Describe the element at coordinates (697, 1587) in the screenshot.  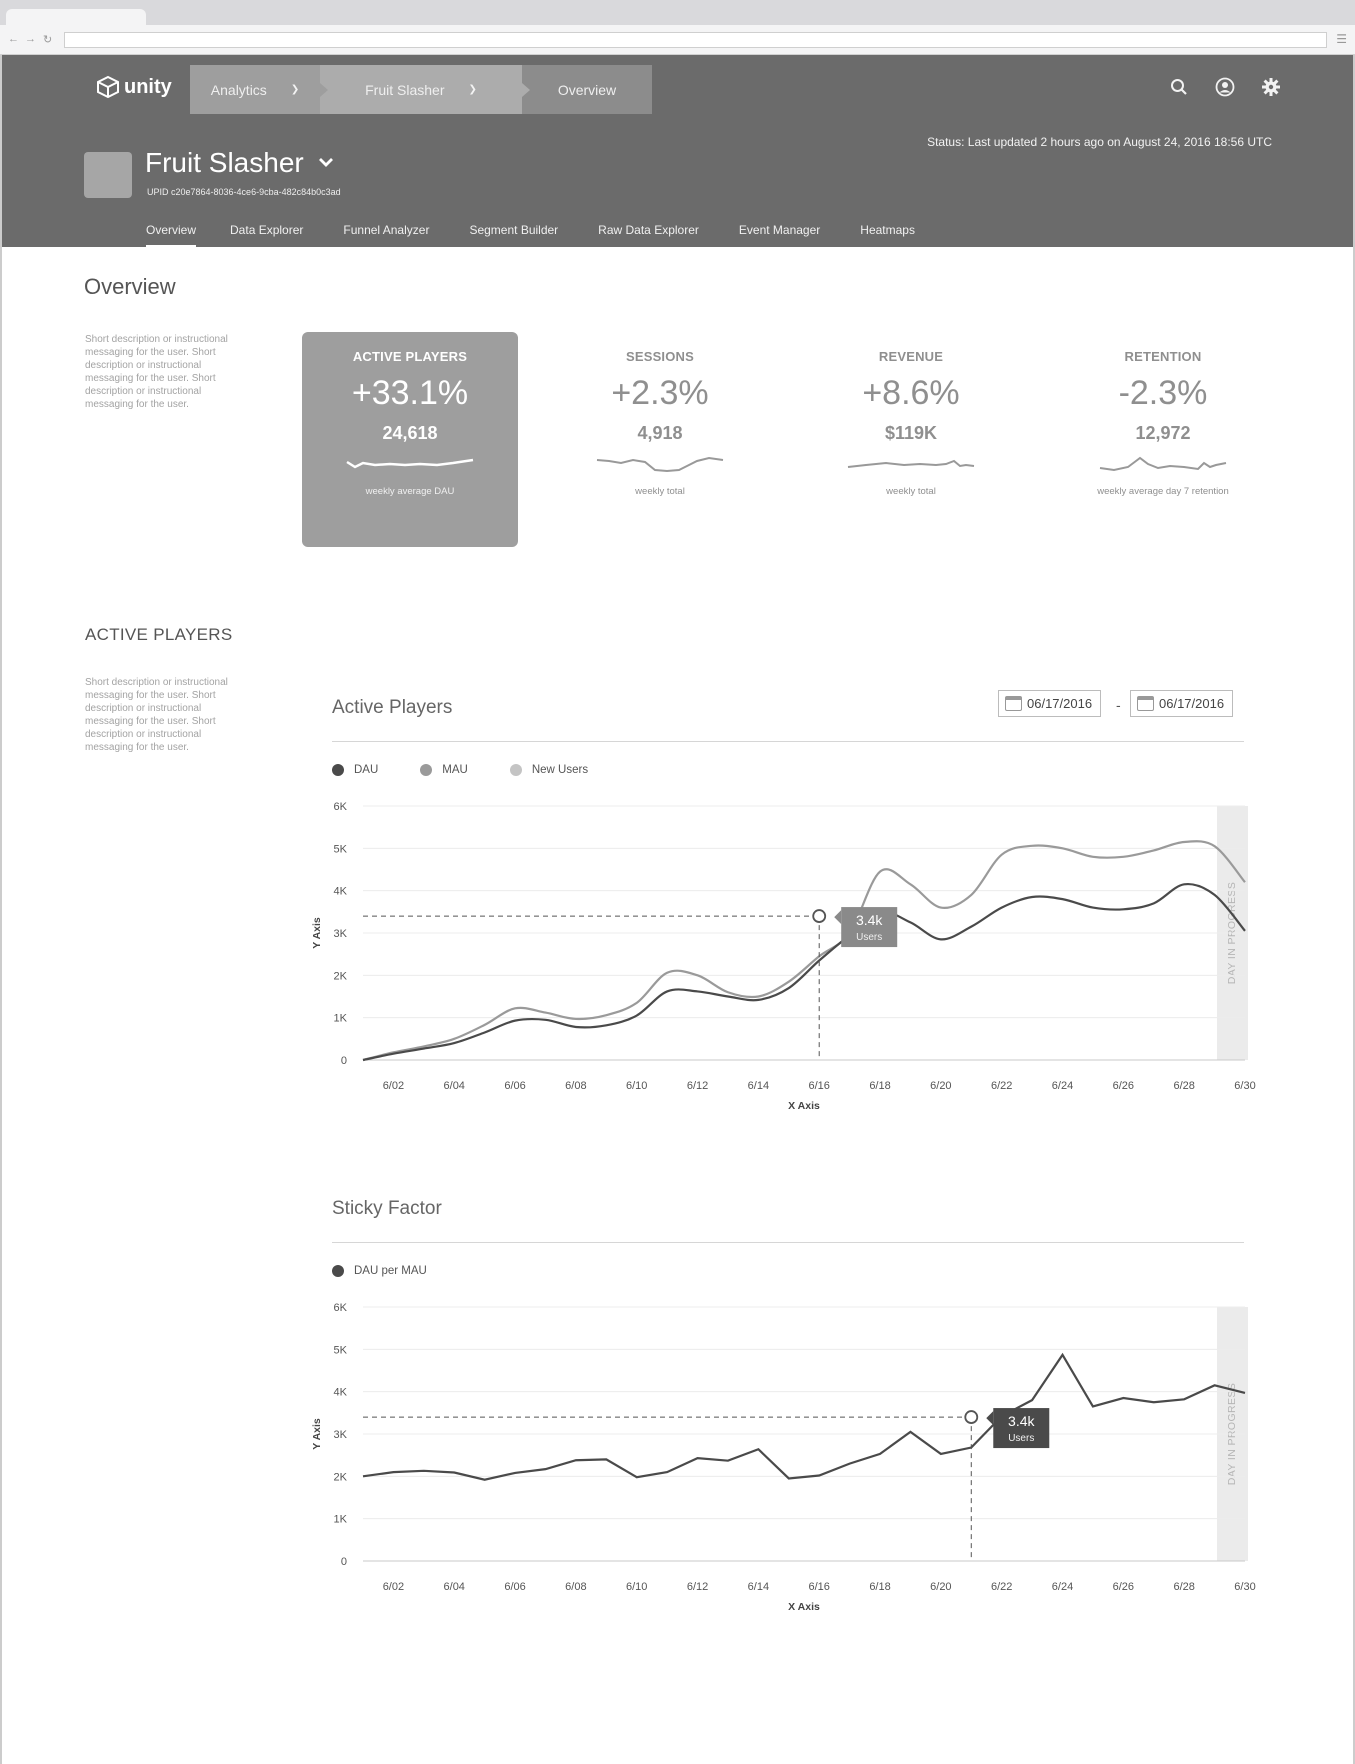
I see `x-tick-label: 6/12` at that location.